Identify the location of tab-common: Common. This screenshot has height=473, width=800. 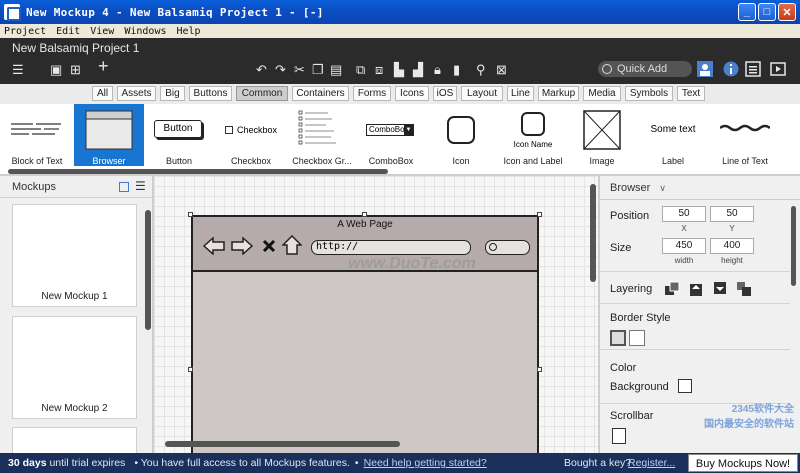
(262, 93).